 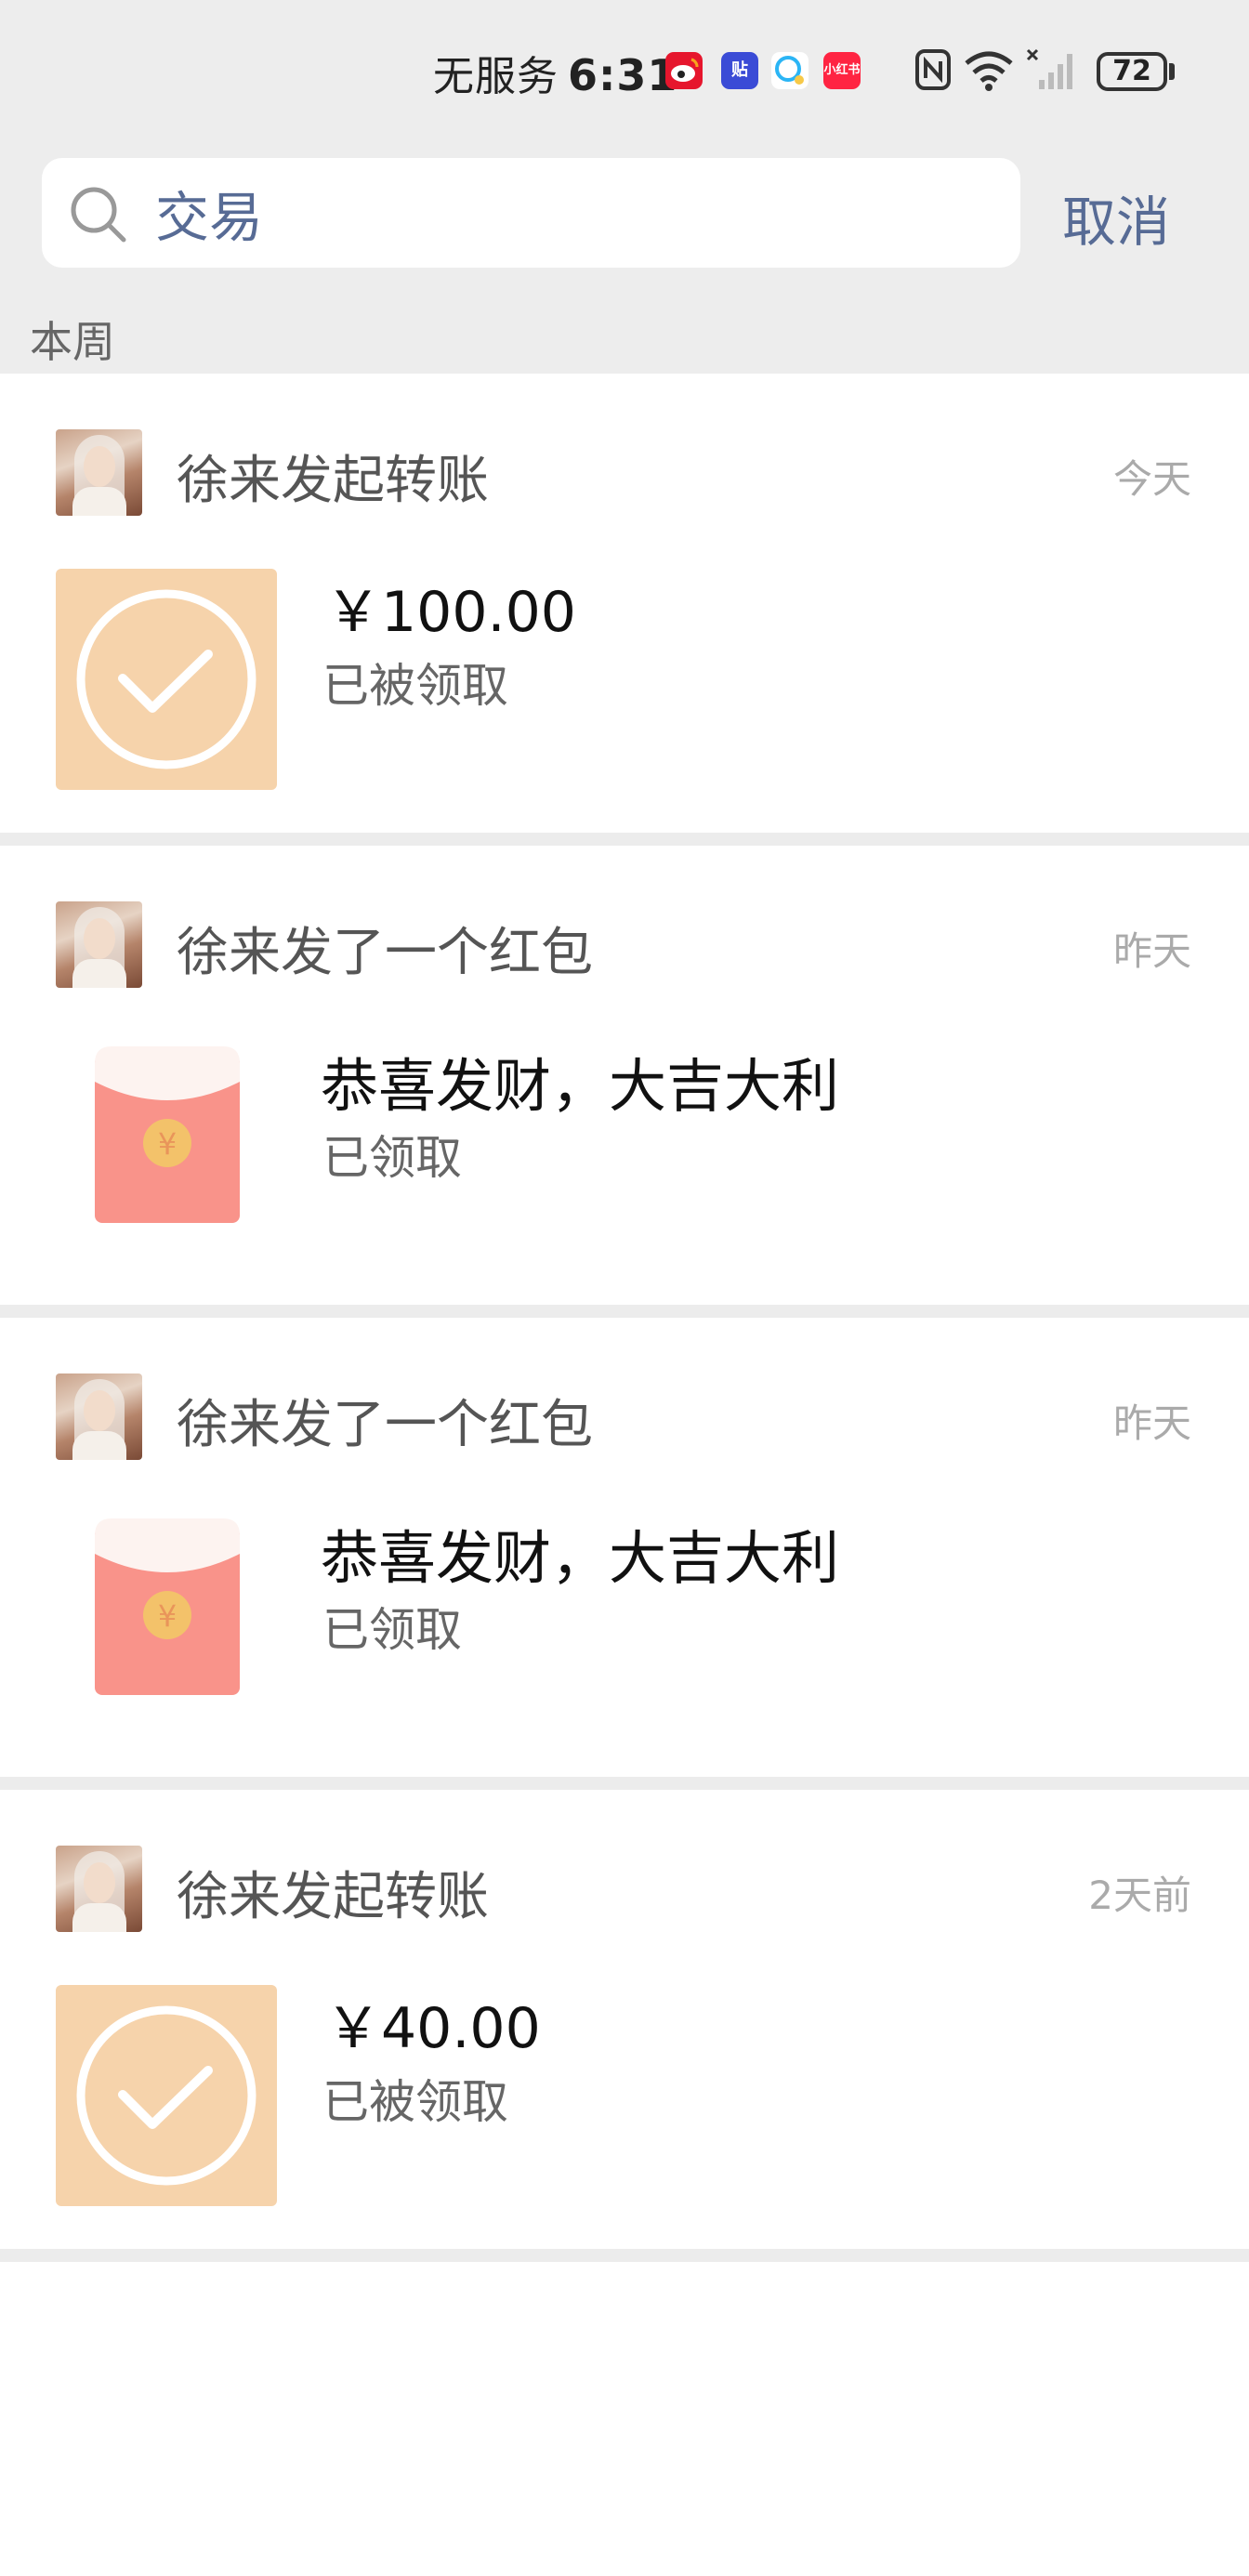 What do you see at coordinates (72, 342) in the screenshot?
I see `section-label-this-week: 本周` at bounding box center [72, 342].